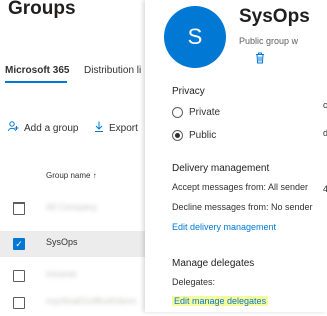 Image resolution: width=327 pixels, height=316 pixels. I want to click on highlighted-link-text: Edit manage delegates, so click(220, 301).